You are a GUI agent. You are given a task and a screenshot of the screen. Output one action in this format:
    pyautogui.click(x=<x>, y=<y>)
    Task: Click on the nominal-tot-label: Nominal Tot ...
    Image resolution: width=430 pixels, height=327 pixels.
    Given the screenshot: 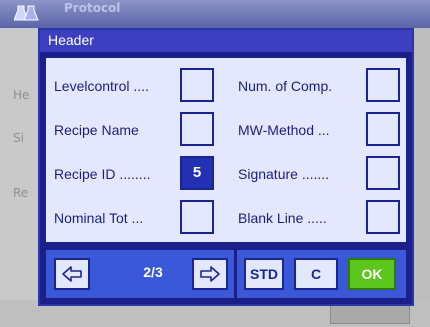 What is the action you would take?
    pyautogui.click(x=99, y=218)
    